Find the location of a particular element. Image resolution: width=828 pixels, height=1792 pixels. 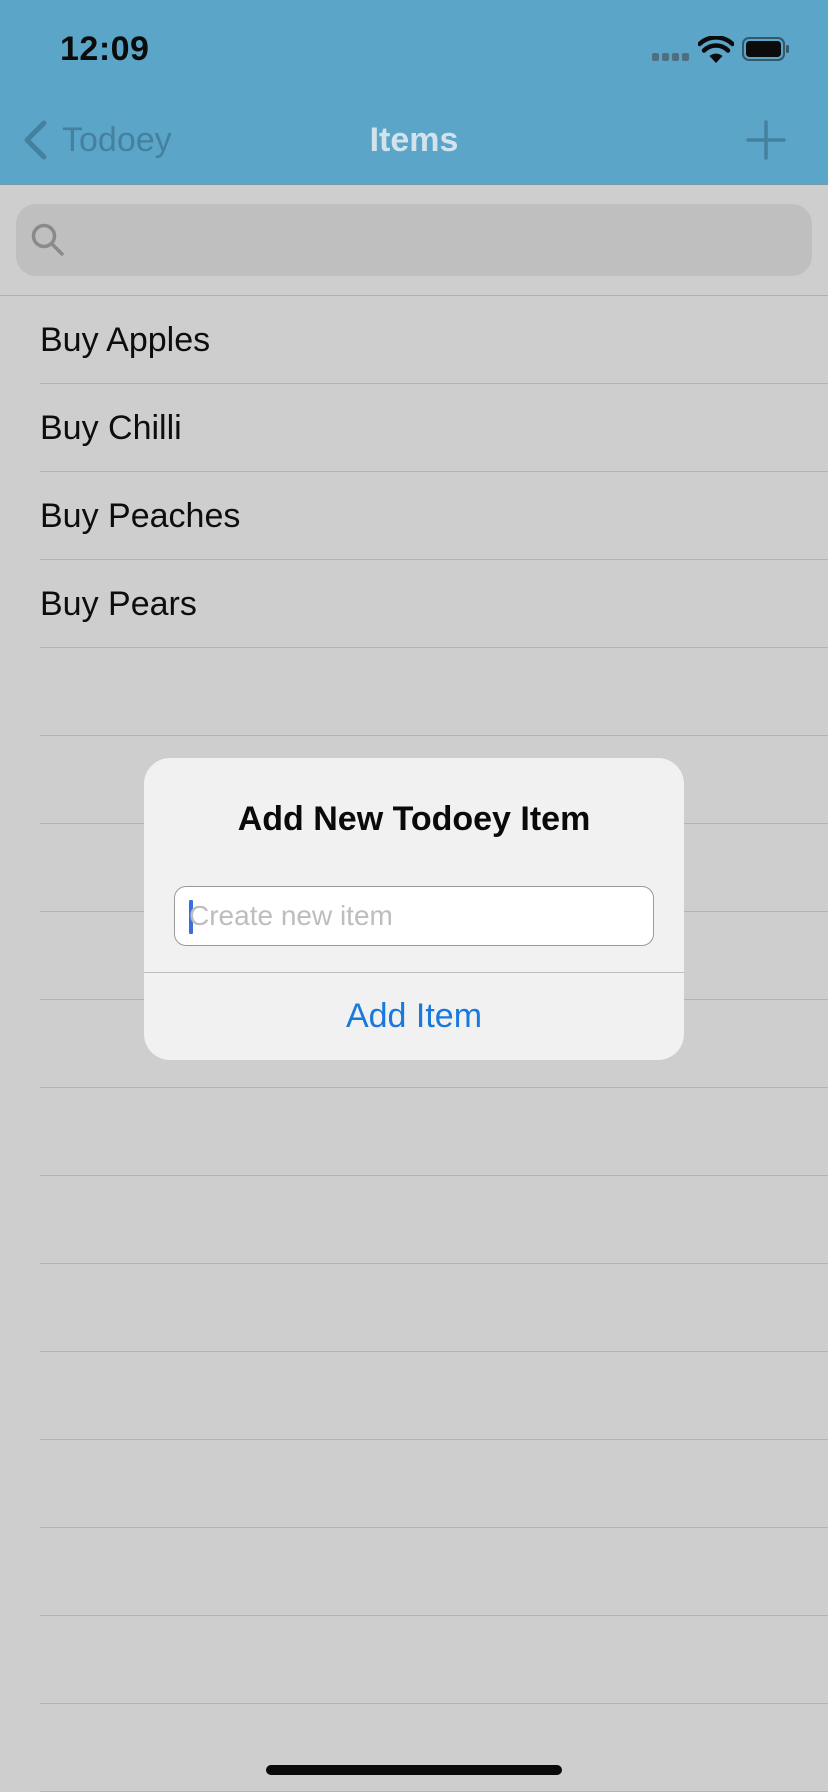

table-row: Buy Chilli is located at coordinates (414, 428).